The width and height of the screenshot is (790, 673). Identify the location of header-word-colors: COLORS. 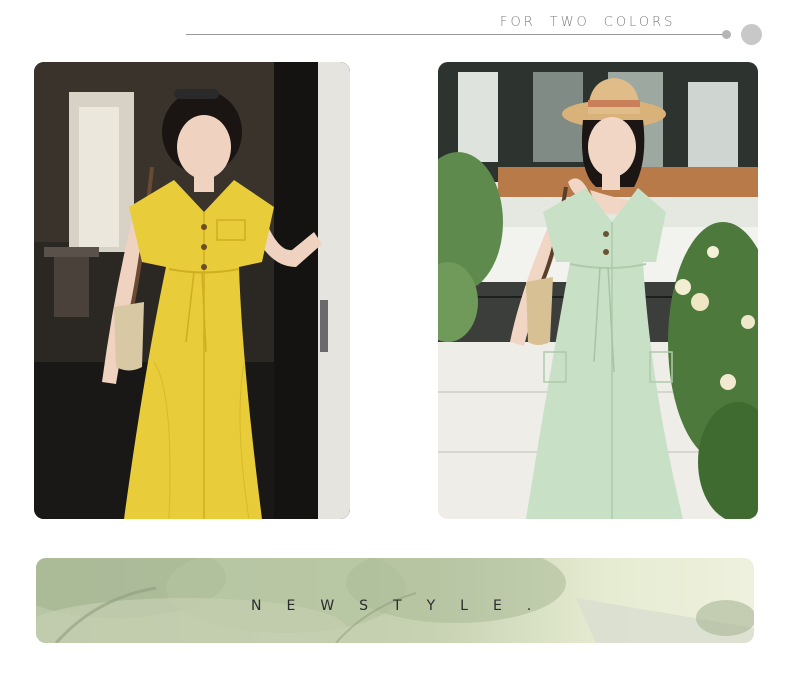
(639, 22).